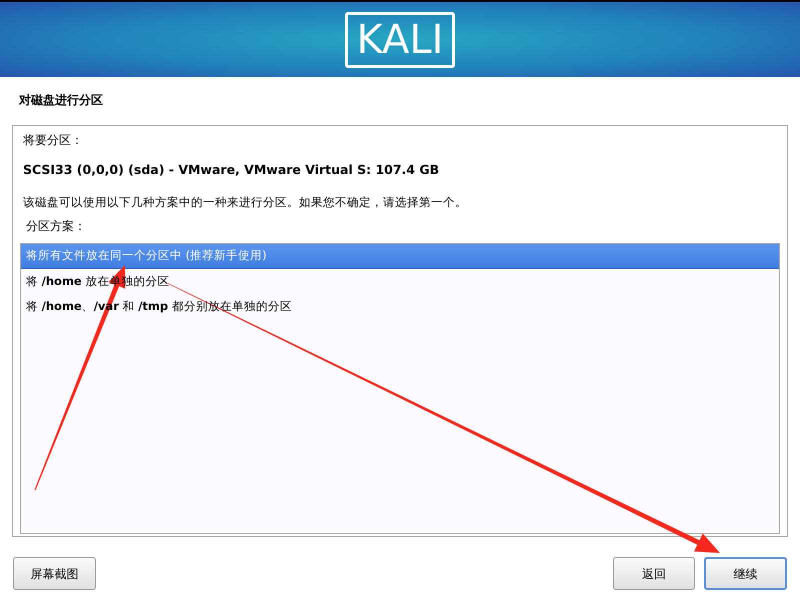 The image size is (800, 601). I want to click on description-text: 该磁盘可以使用以下几种方案中的一种来进行分区。如果您不确定，请选择第一个。, so click(245, 202).